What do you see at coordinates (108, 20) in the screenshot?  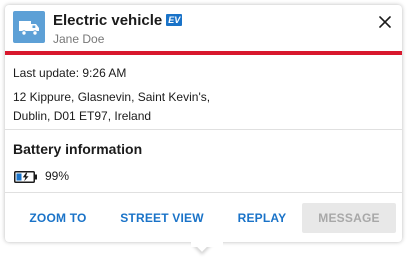 I see `vehicle-title: Electric vehicle` at bounding box center [108, 20].